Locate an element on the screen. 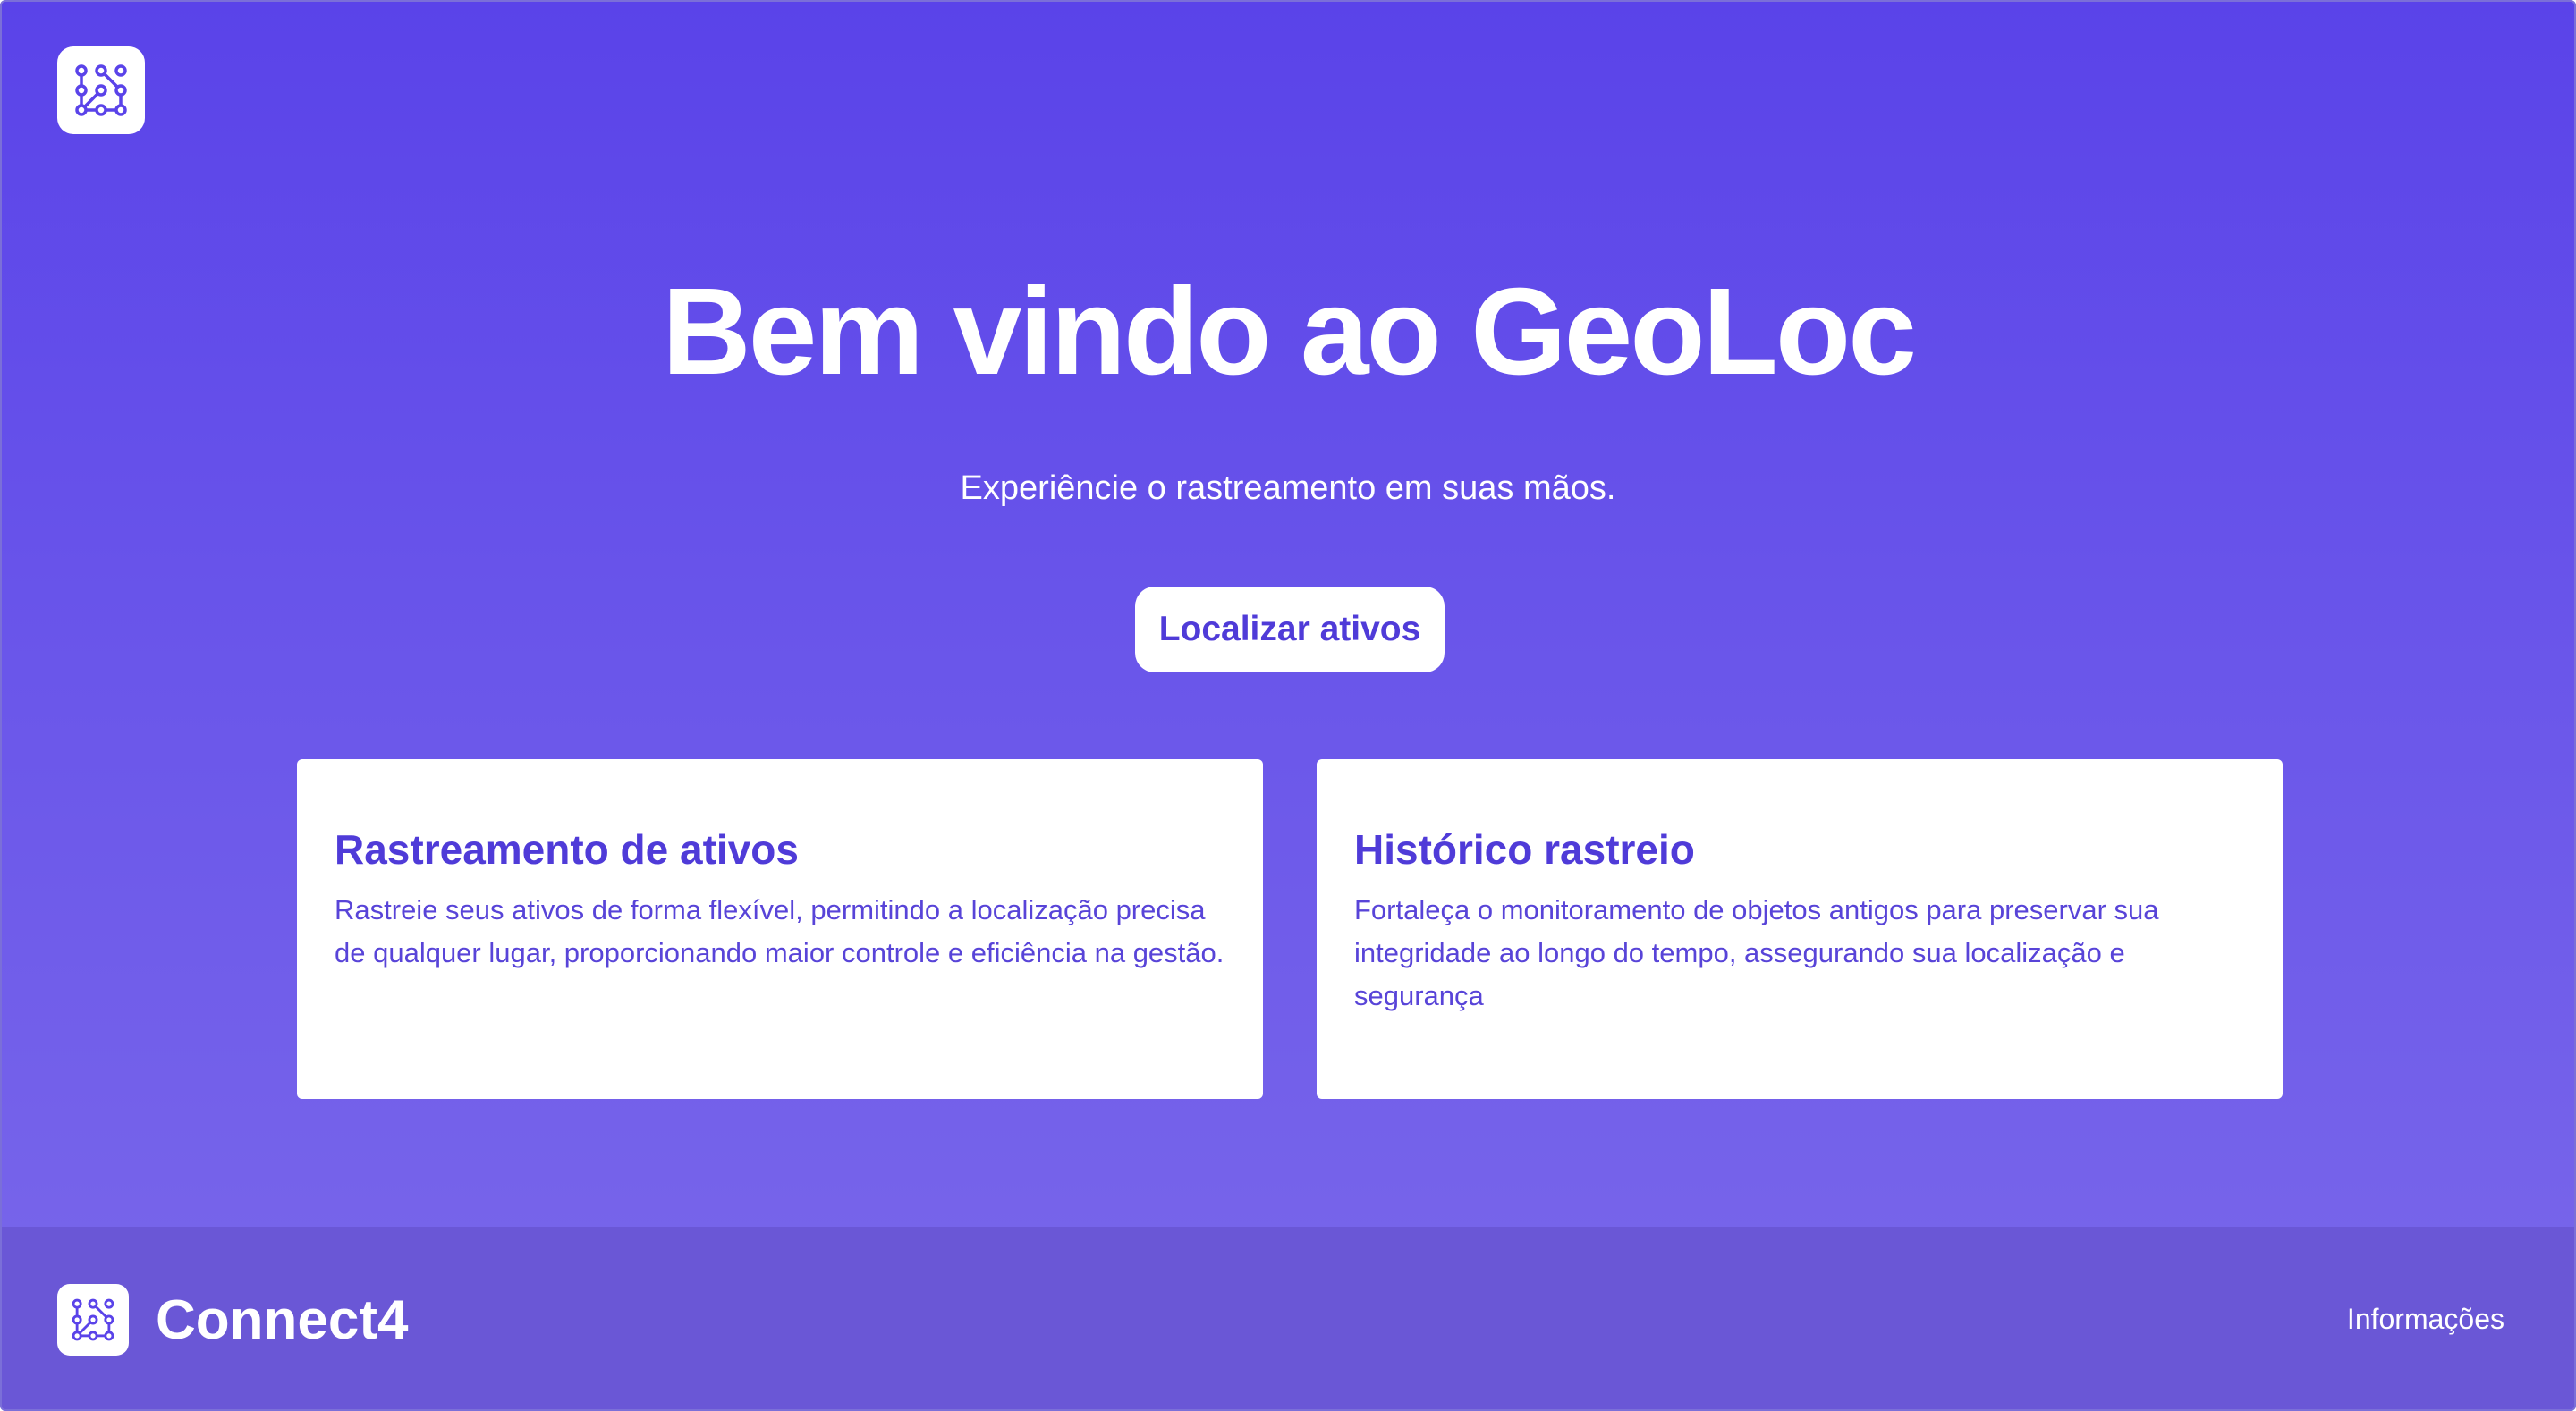  page-title: Bem vindo ao GeoLoc is located at coordinates (1289, 332).